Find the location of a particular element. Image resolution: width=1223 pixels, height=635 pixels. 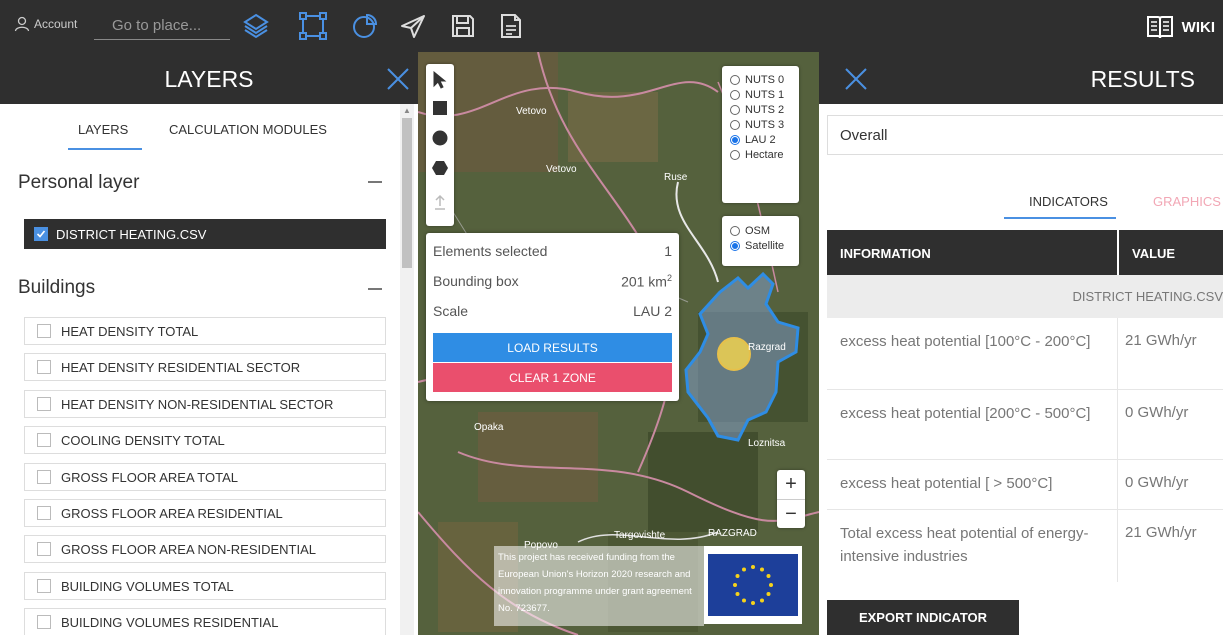

zoom-in-button: + is located at coordinates (791, 484).